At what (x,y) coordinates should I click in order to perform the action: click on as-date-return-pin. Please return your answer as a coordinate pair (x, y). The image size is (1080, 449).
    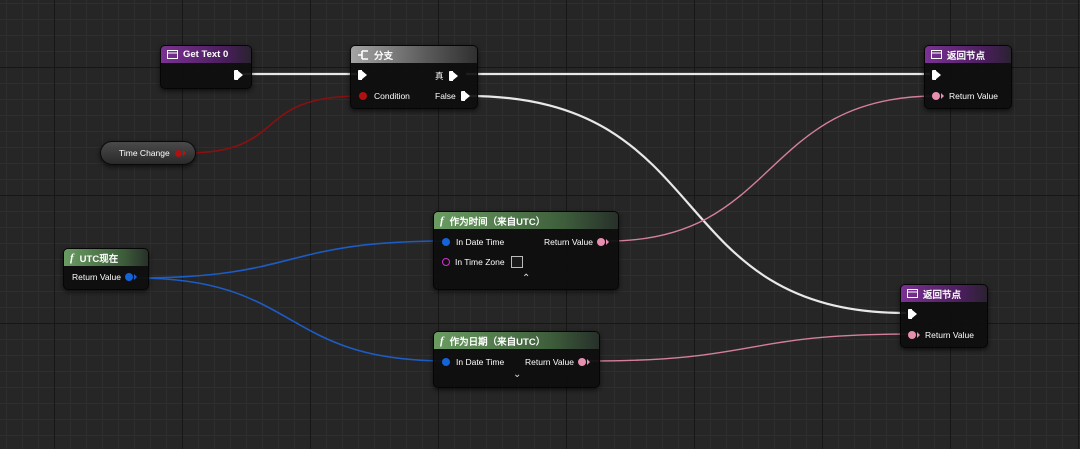
    Looking at the image, I should click on (581, 362).